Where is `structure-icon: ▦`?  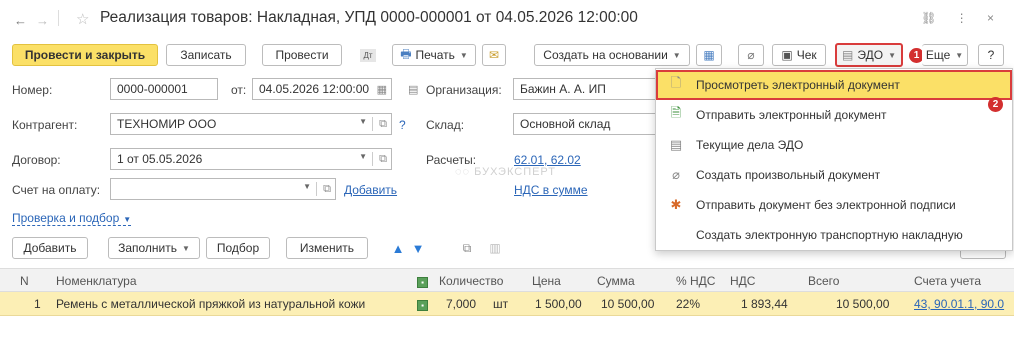 structure-icon: ▦ is located at coordinates (709, 55).